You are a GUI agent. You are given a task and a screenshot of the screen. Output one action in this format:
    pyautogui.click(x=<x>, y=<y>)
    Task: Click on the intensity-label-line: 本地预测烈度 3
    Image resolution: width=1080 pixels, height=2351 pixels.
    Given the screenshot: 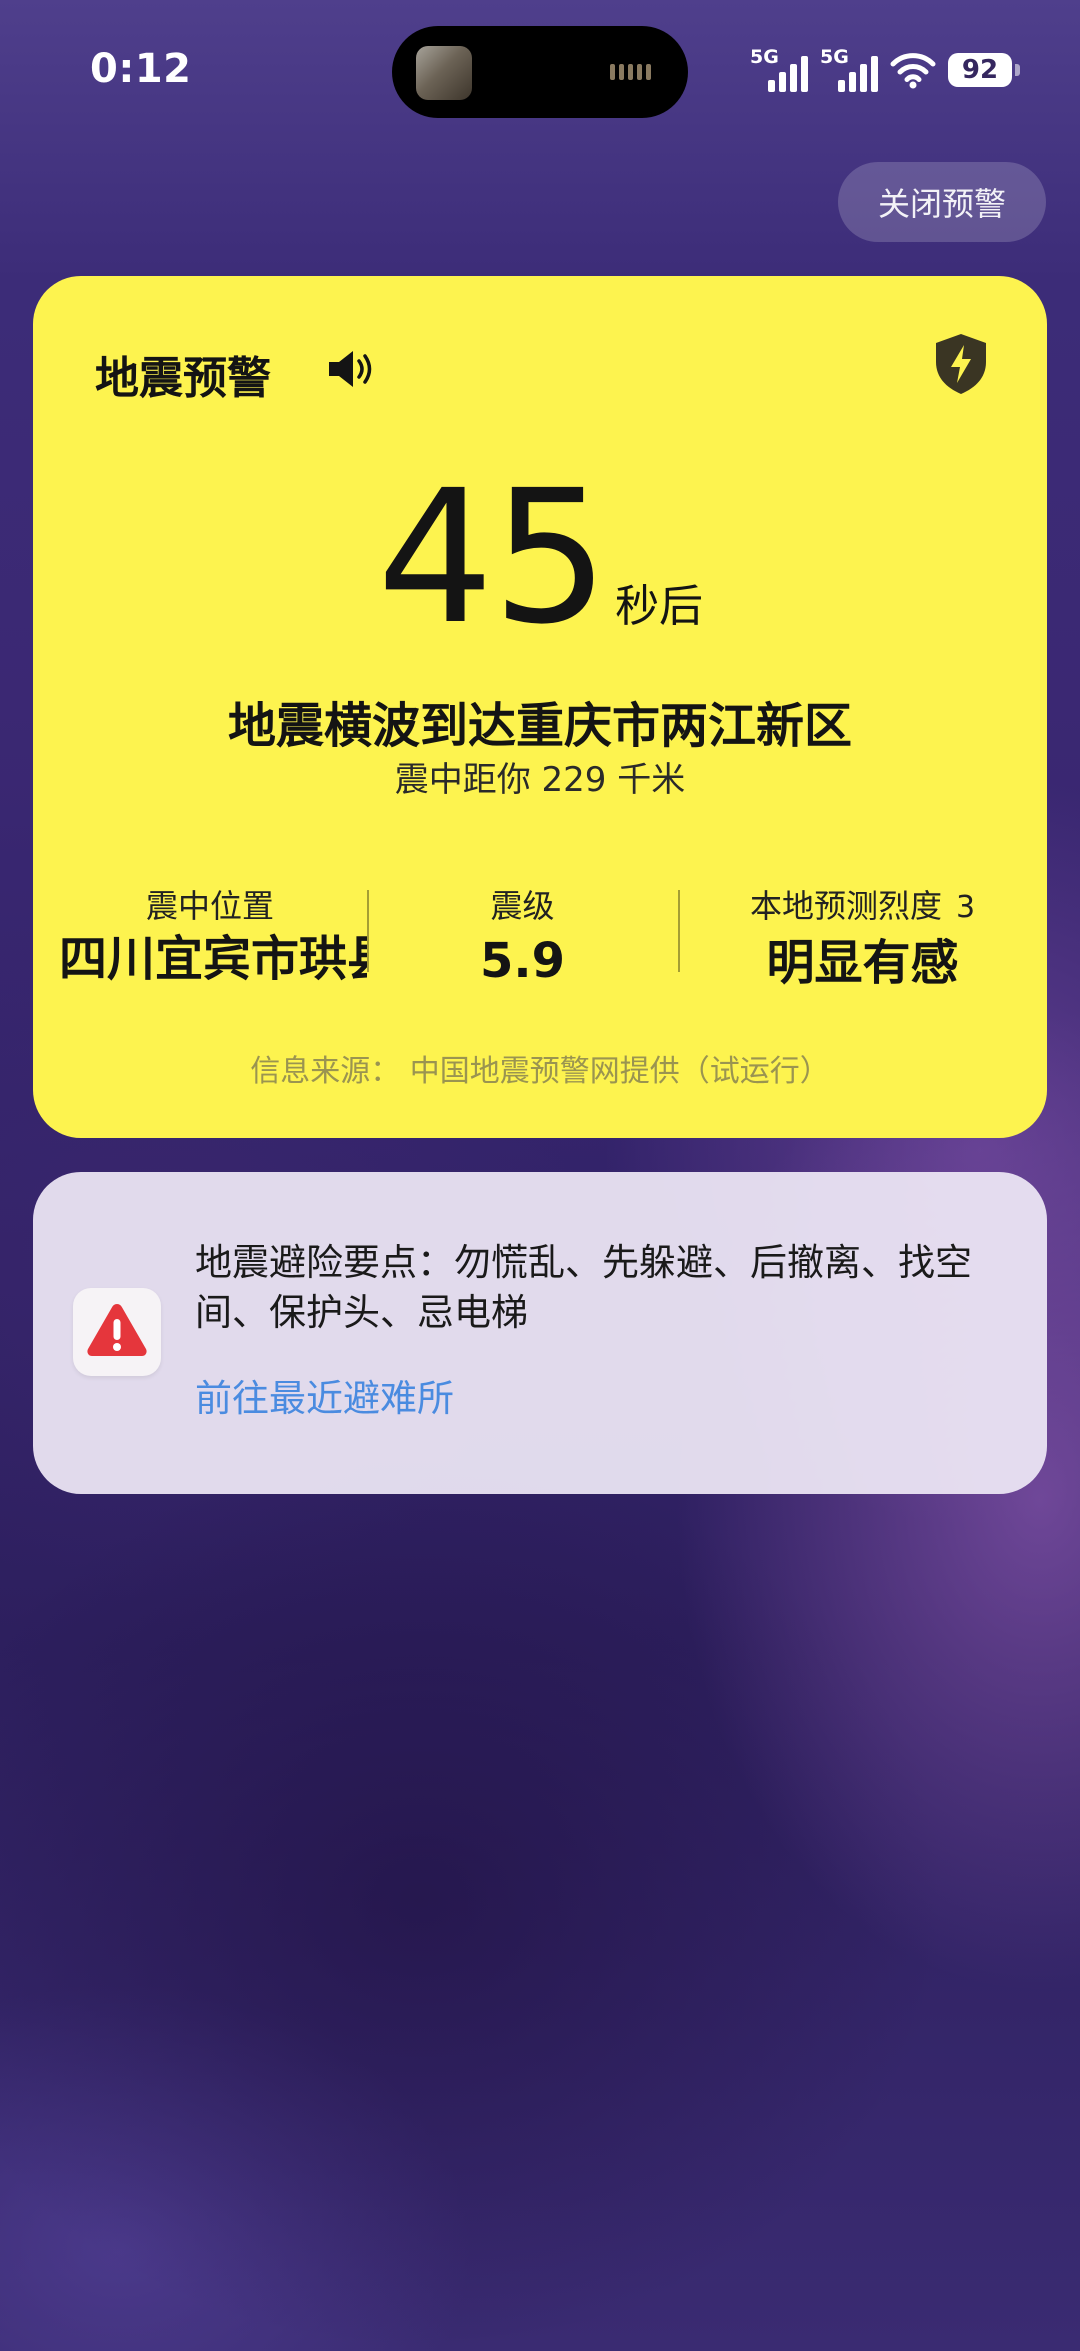 What is the action you would take?
    pyautogui.click(x=862, y=907)
    